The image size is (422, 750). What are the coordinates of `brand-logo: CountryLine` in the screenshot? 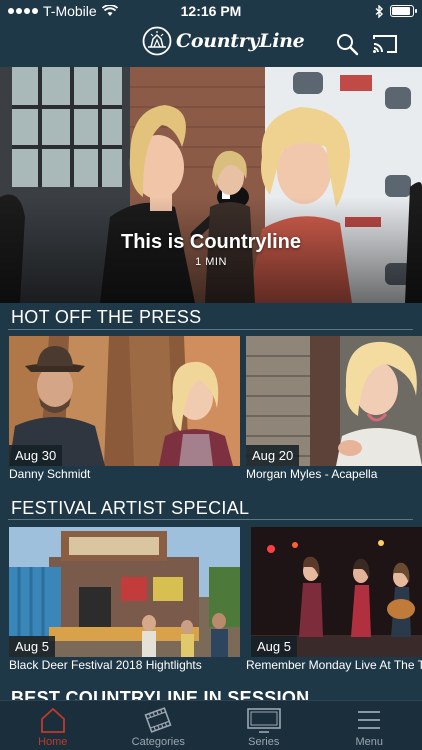 It's located at (223, 41).